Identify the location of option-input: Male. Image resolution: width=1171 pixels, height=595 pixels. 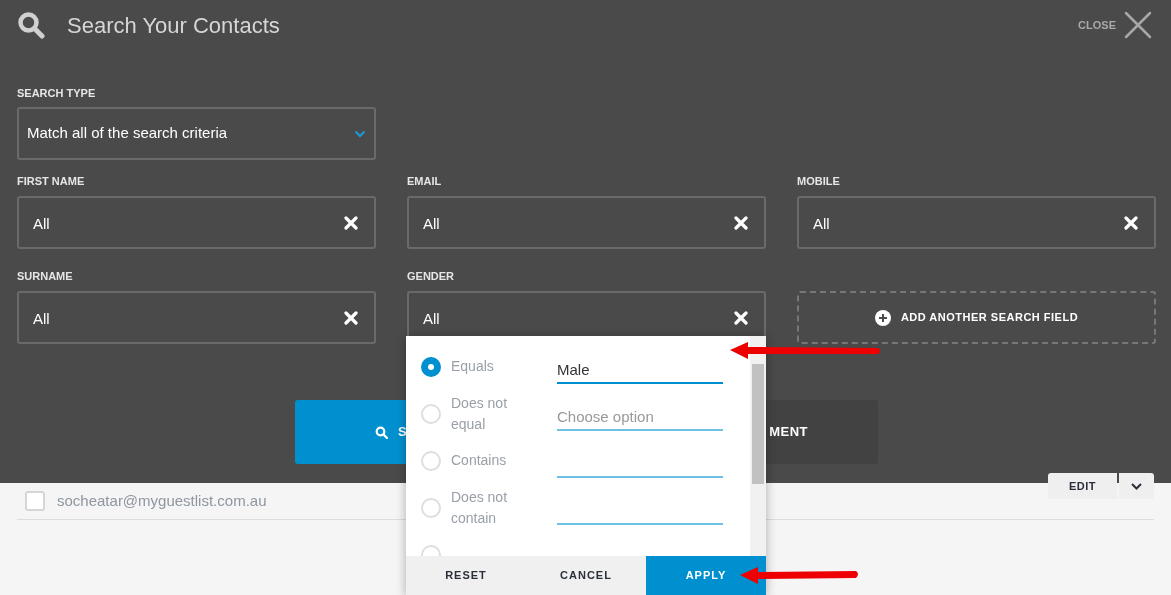
(640, 370).